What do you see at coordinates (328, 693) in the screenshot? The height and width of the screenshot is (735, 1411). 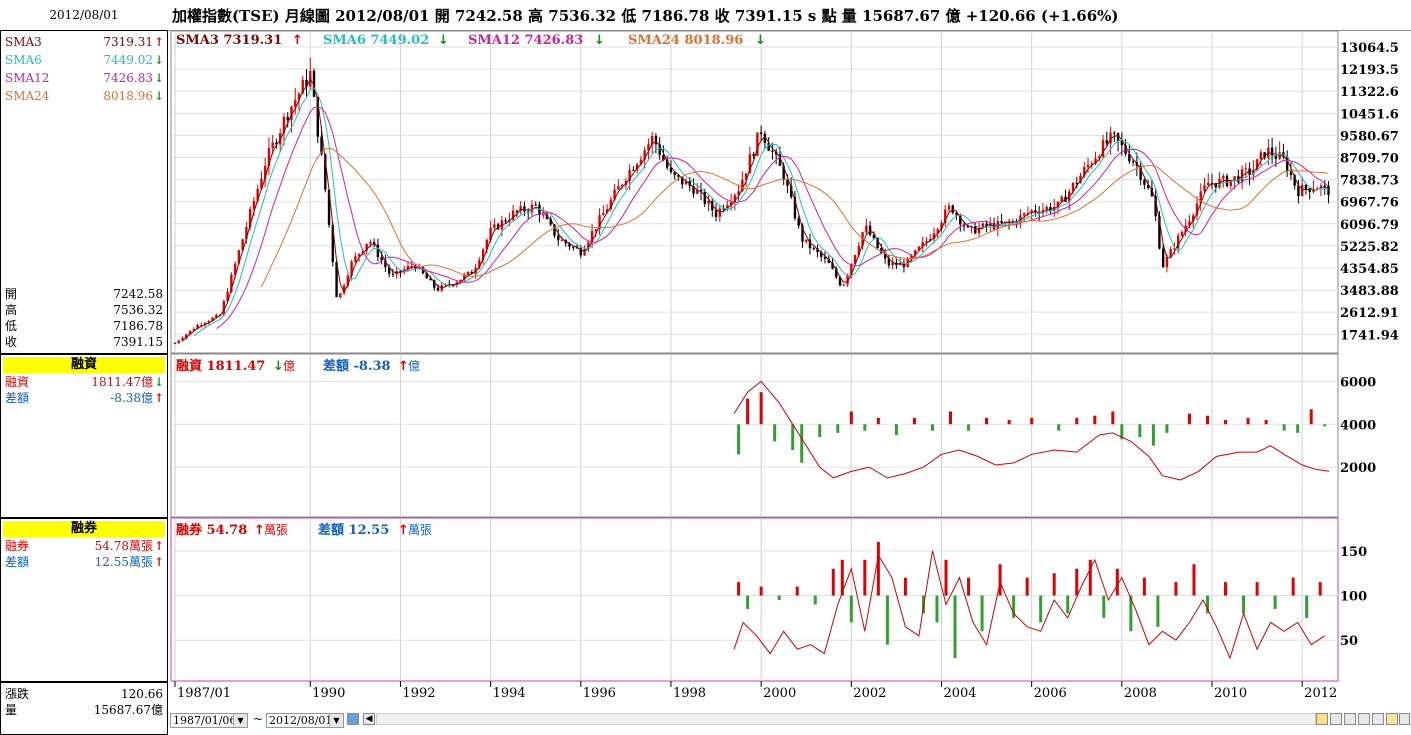 I see `x-tick-label: 1990` at bounding box center [328, 693].